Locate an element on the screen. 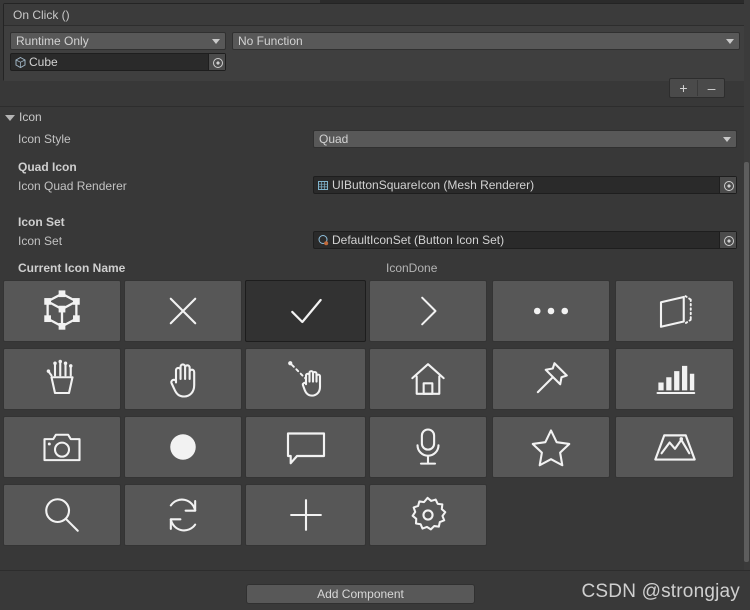  icon-set-field: DefaultIconSet (Button Icon Set) is located at coordinates (525, 240).